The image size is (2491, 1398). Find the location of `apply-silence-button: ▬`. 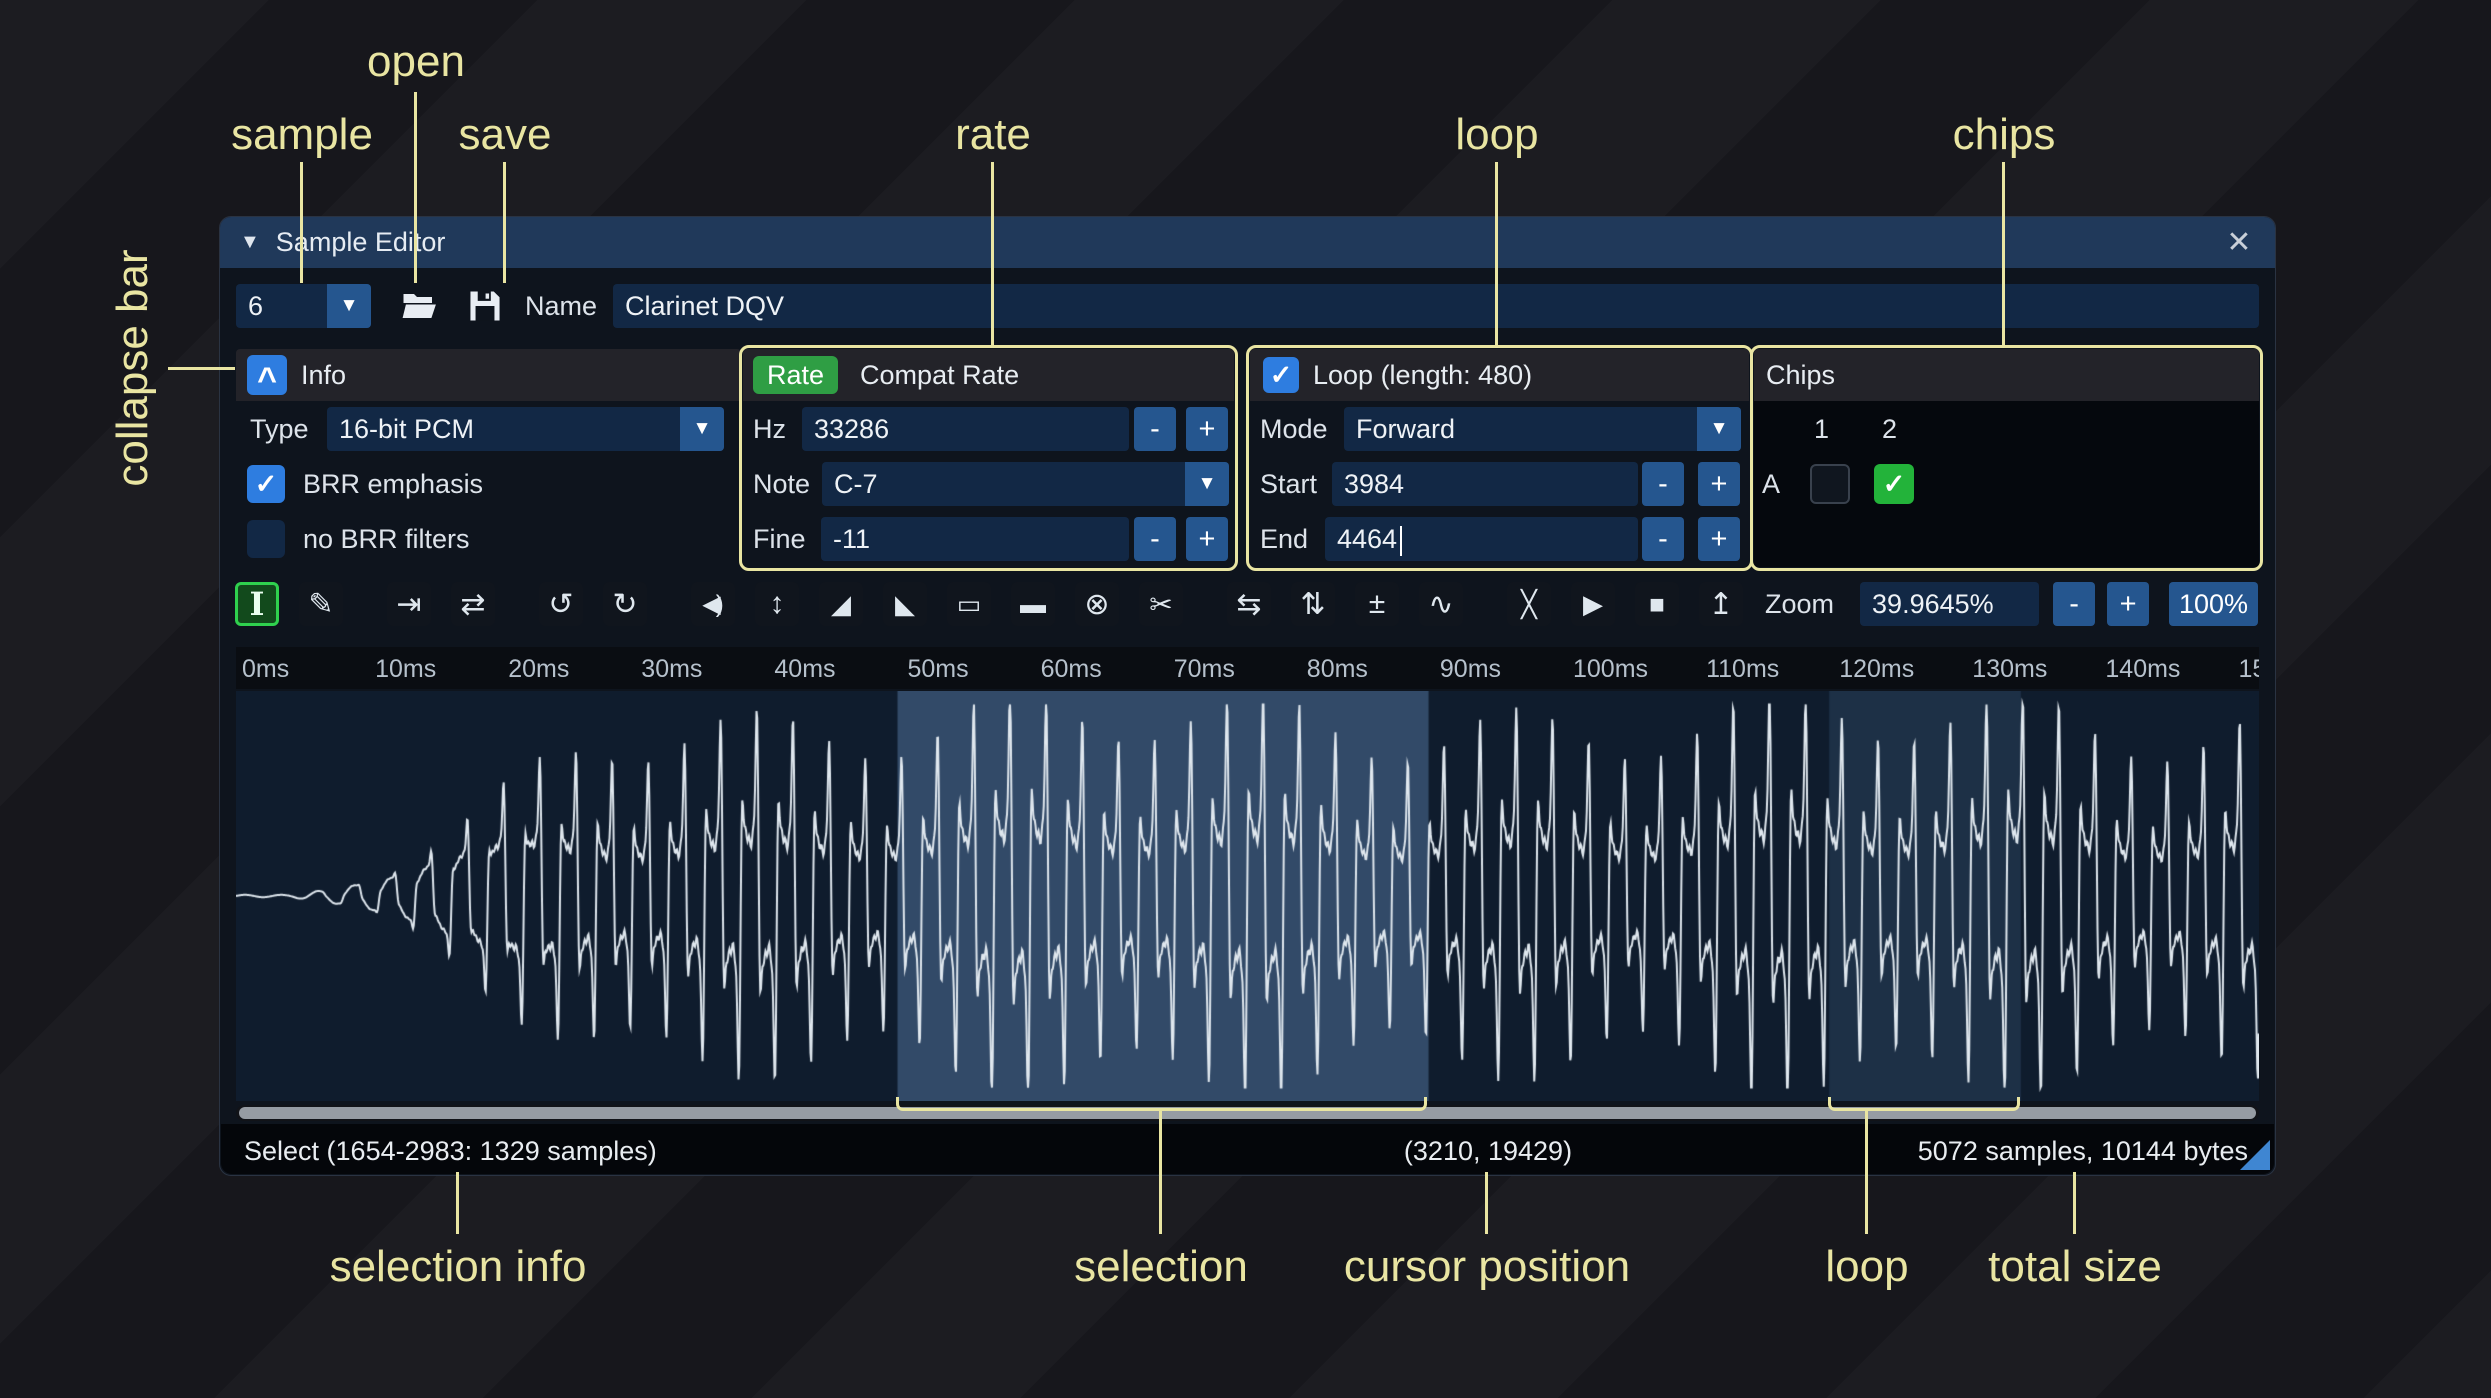

apply-silence-button: ▬ is located at coordinates (1033, 604).